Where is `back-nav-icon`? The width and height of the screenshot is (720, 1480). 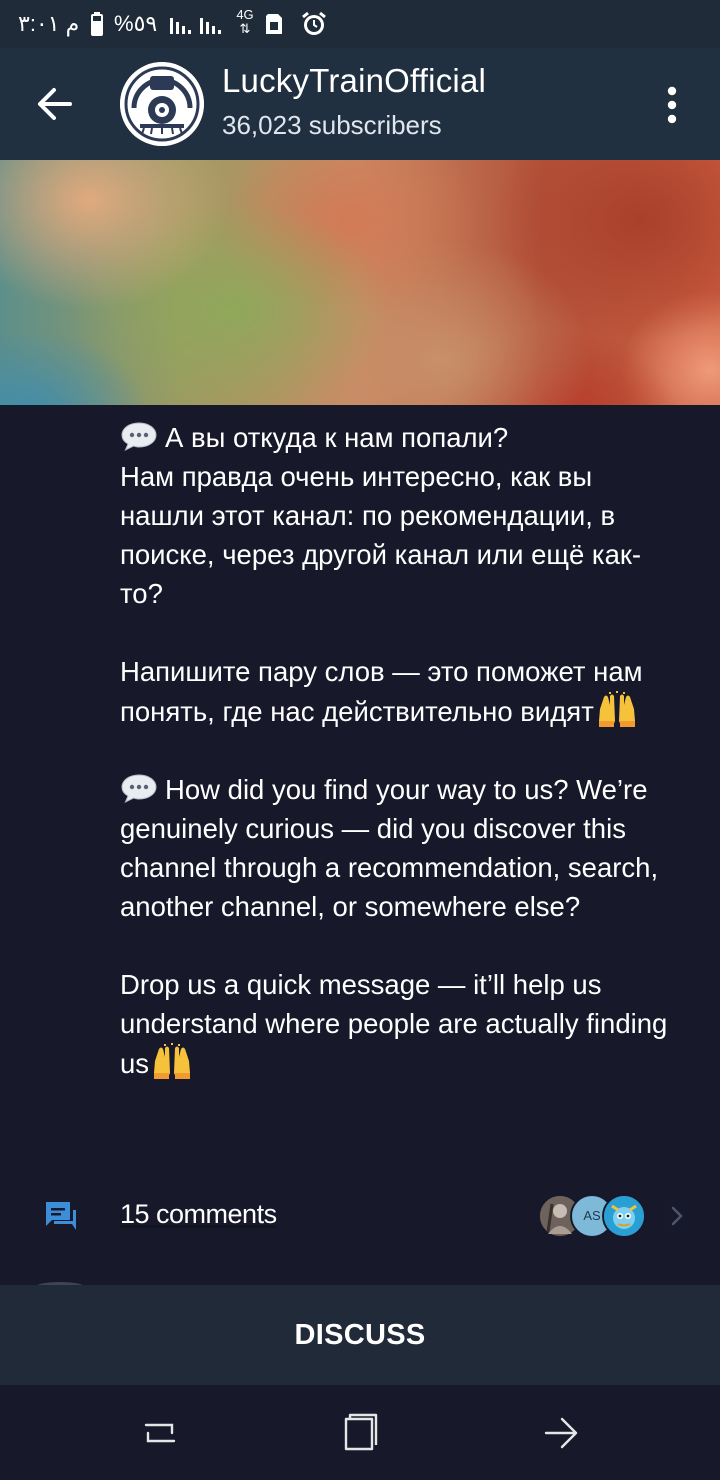 back-nav-icon is located at coordinates (561, 1433).